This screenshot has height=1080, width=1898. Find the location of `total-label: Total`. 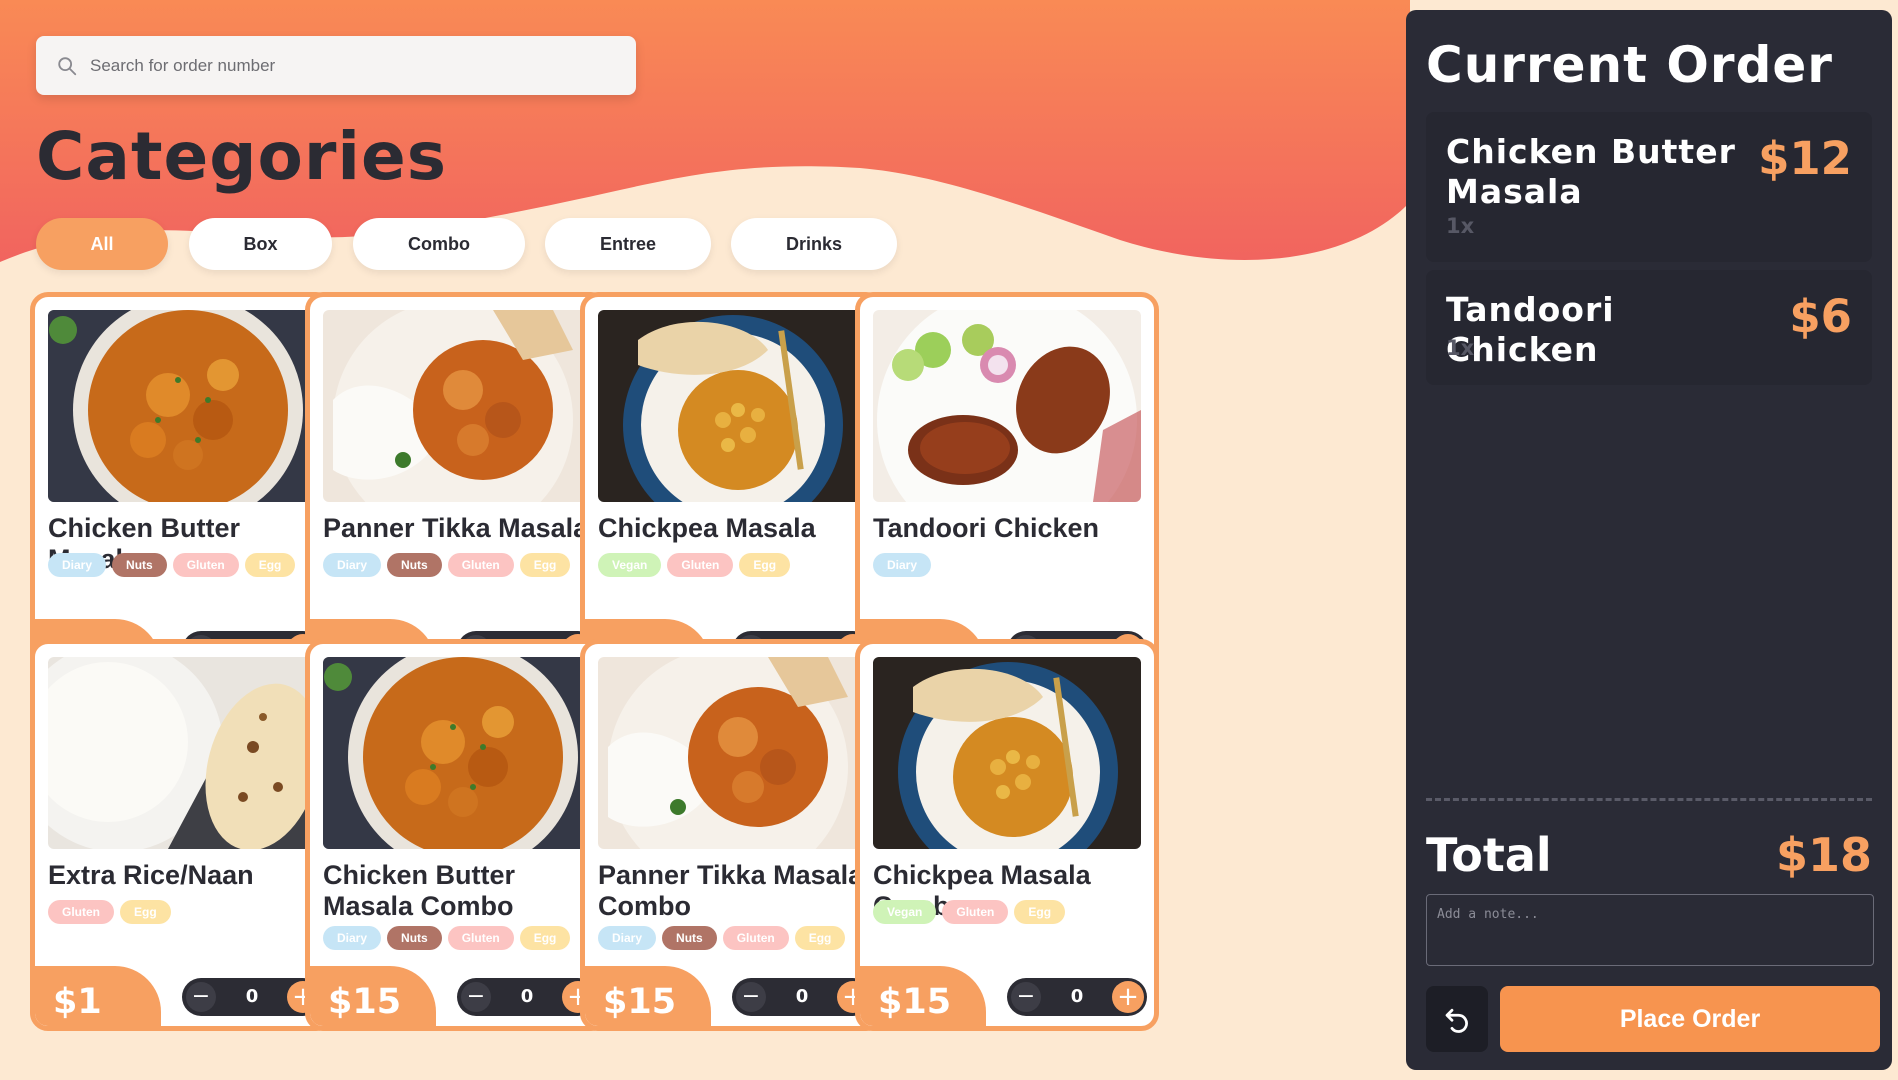

total-label: Total is located at coordinates (1489, 855).